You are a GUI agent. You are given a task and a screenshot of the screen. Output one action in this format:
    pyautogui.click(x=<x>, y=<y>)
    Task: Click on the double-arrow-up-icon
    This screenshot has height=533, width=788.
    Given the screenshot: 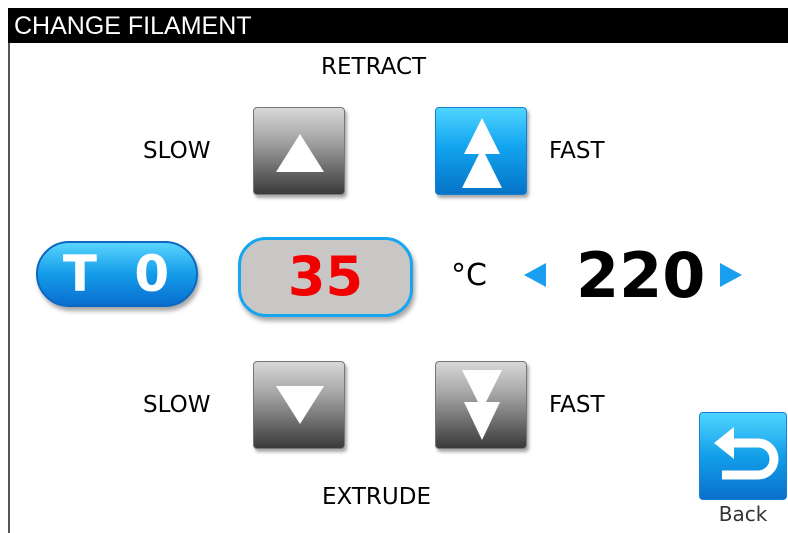 What is the action you would take?
    pyautogui.click(x=482, y=153)
    